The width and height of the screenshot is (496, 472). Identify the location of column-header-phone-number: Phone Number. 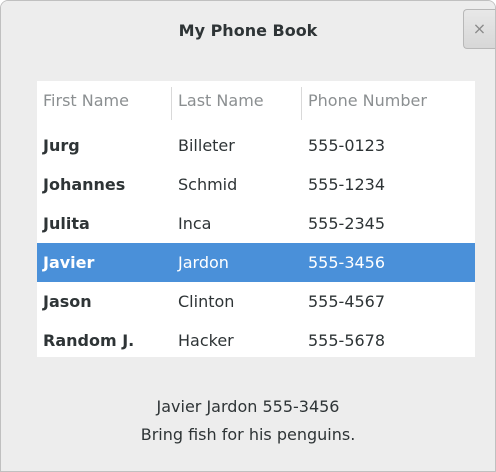
(367, 100).